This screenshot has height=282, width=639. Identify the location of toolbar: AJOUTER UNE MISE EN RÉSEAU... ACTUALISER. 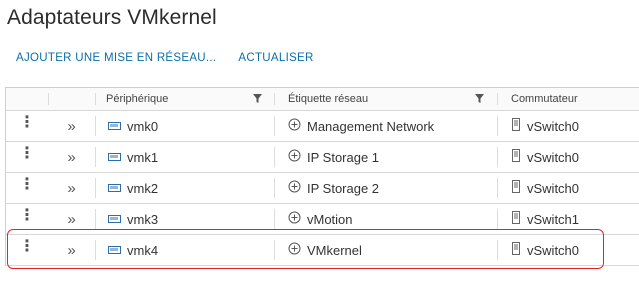
(165, 58).